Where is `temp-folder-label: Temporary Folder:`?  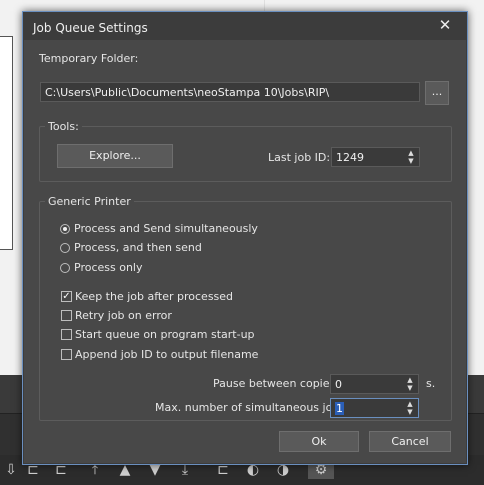
temp-folder-label: Temporary Folder: is located at coordinates (89, 58).